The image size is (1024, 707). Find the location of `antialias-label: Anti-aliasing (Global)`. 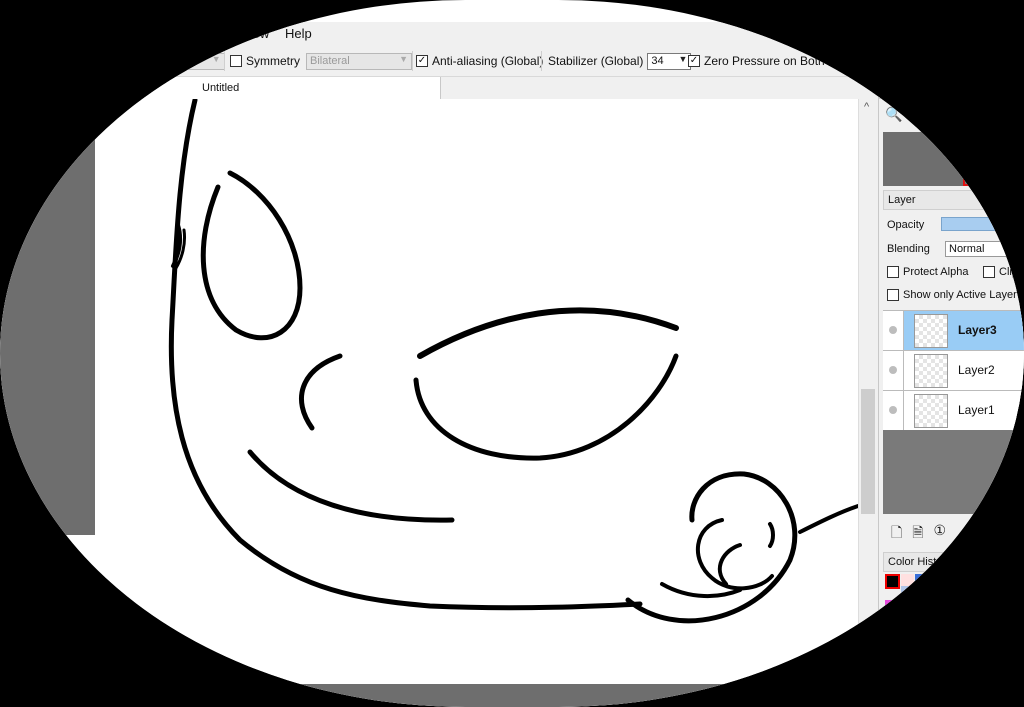

antialias-label: Anti-aliasing (Global) is located at coordinates (488, 61).